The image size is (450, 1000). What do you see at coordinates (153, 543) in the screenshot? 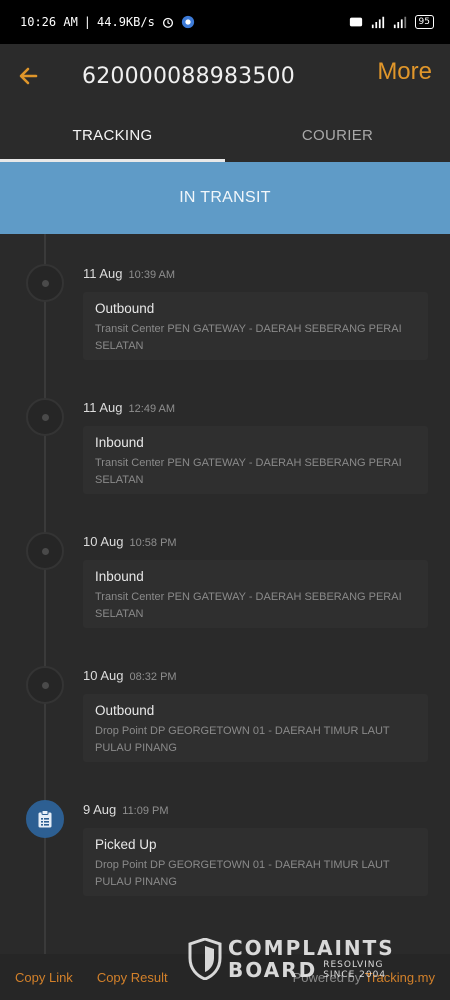
I see `event-time: 10:58 PM` at bounding box center [153, 543].